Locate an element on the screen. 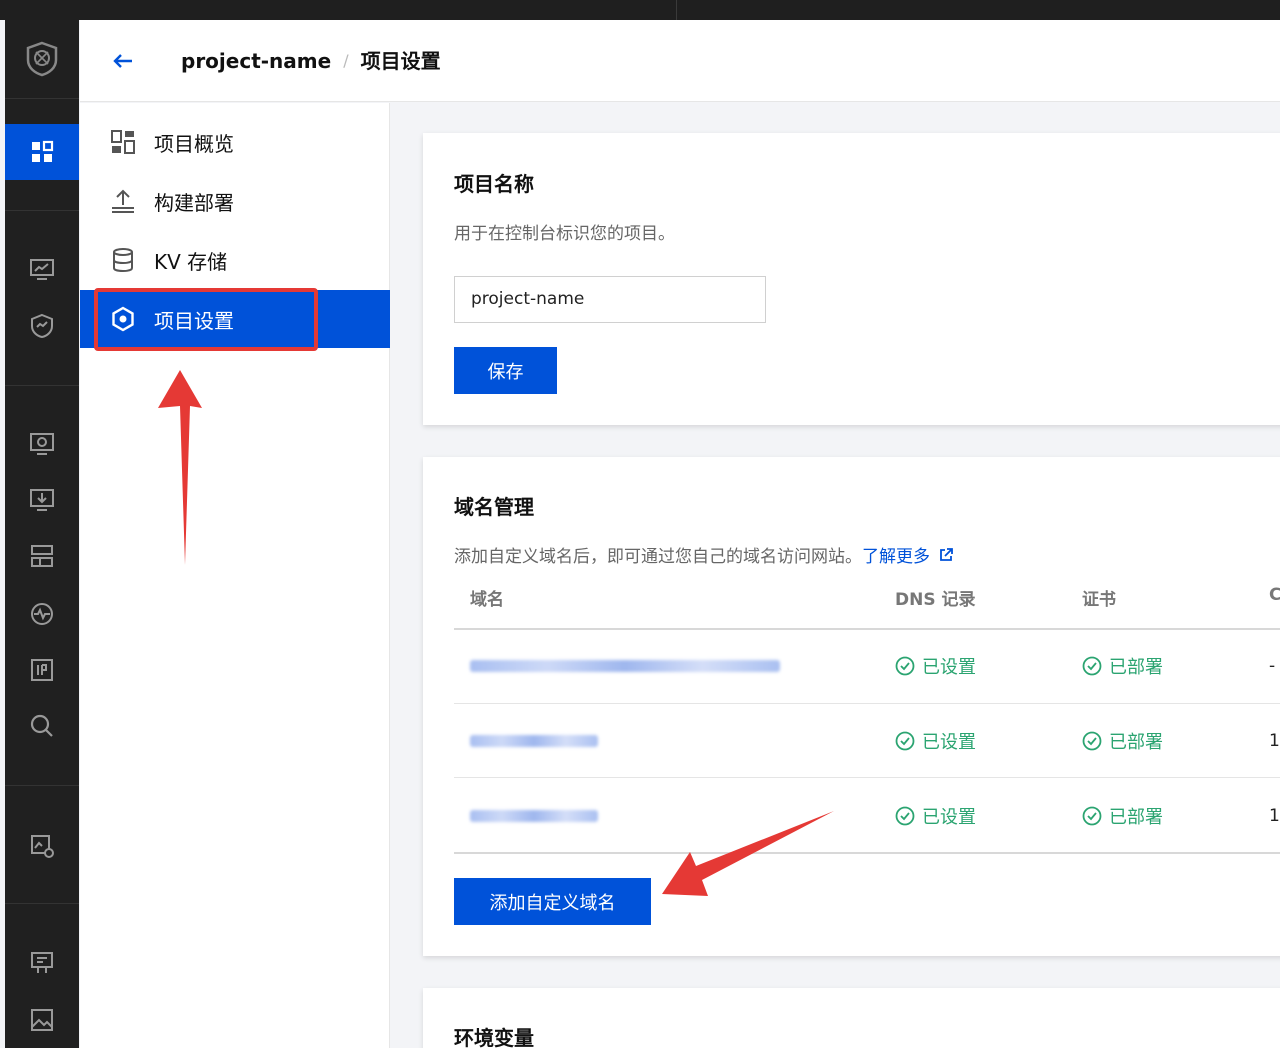 This screenshot has width=1280, height=1048. rail-item-search is located at coordinates (42, 726).